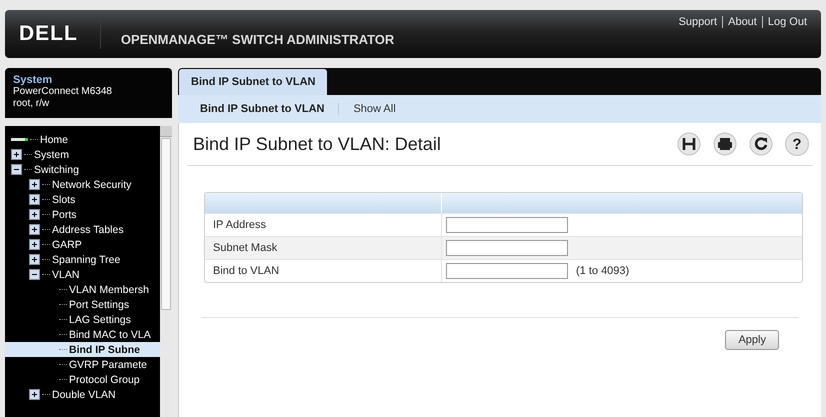  What do you see at coordinates (797, 144) in the screenshot?
I see `help-icon: ?` at bounding box center [797, 144].